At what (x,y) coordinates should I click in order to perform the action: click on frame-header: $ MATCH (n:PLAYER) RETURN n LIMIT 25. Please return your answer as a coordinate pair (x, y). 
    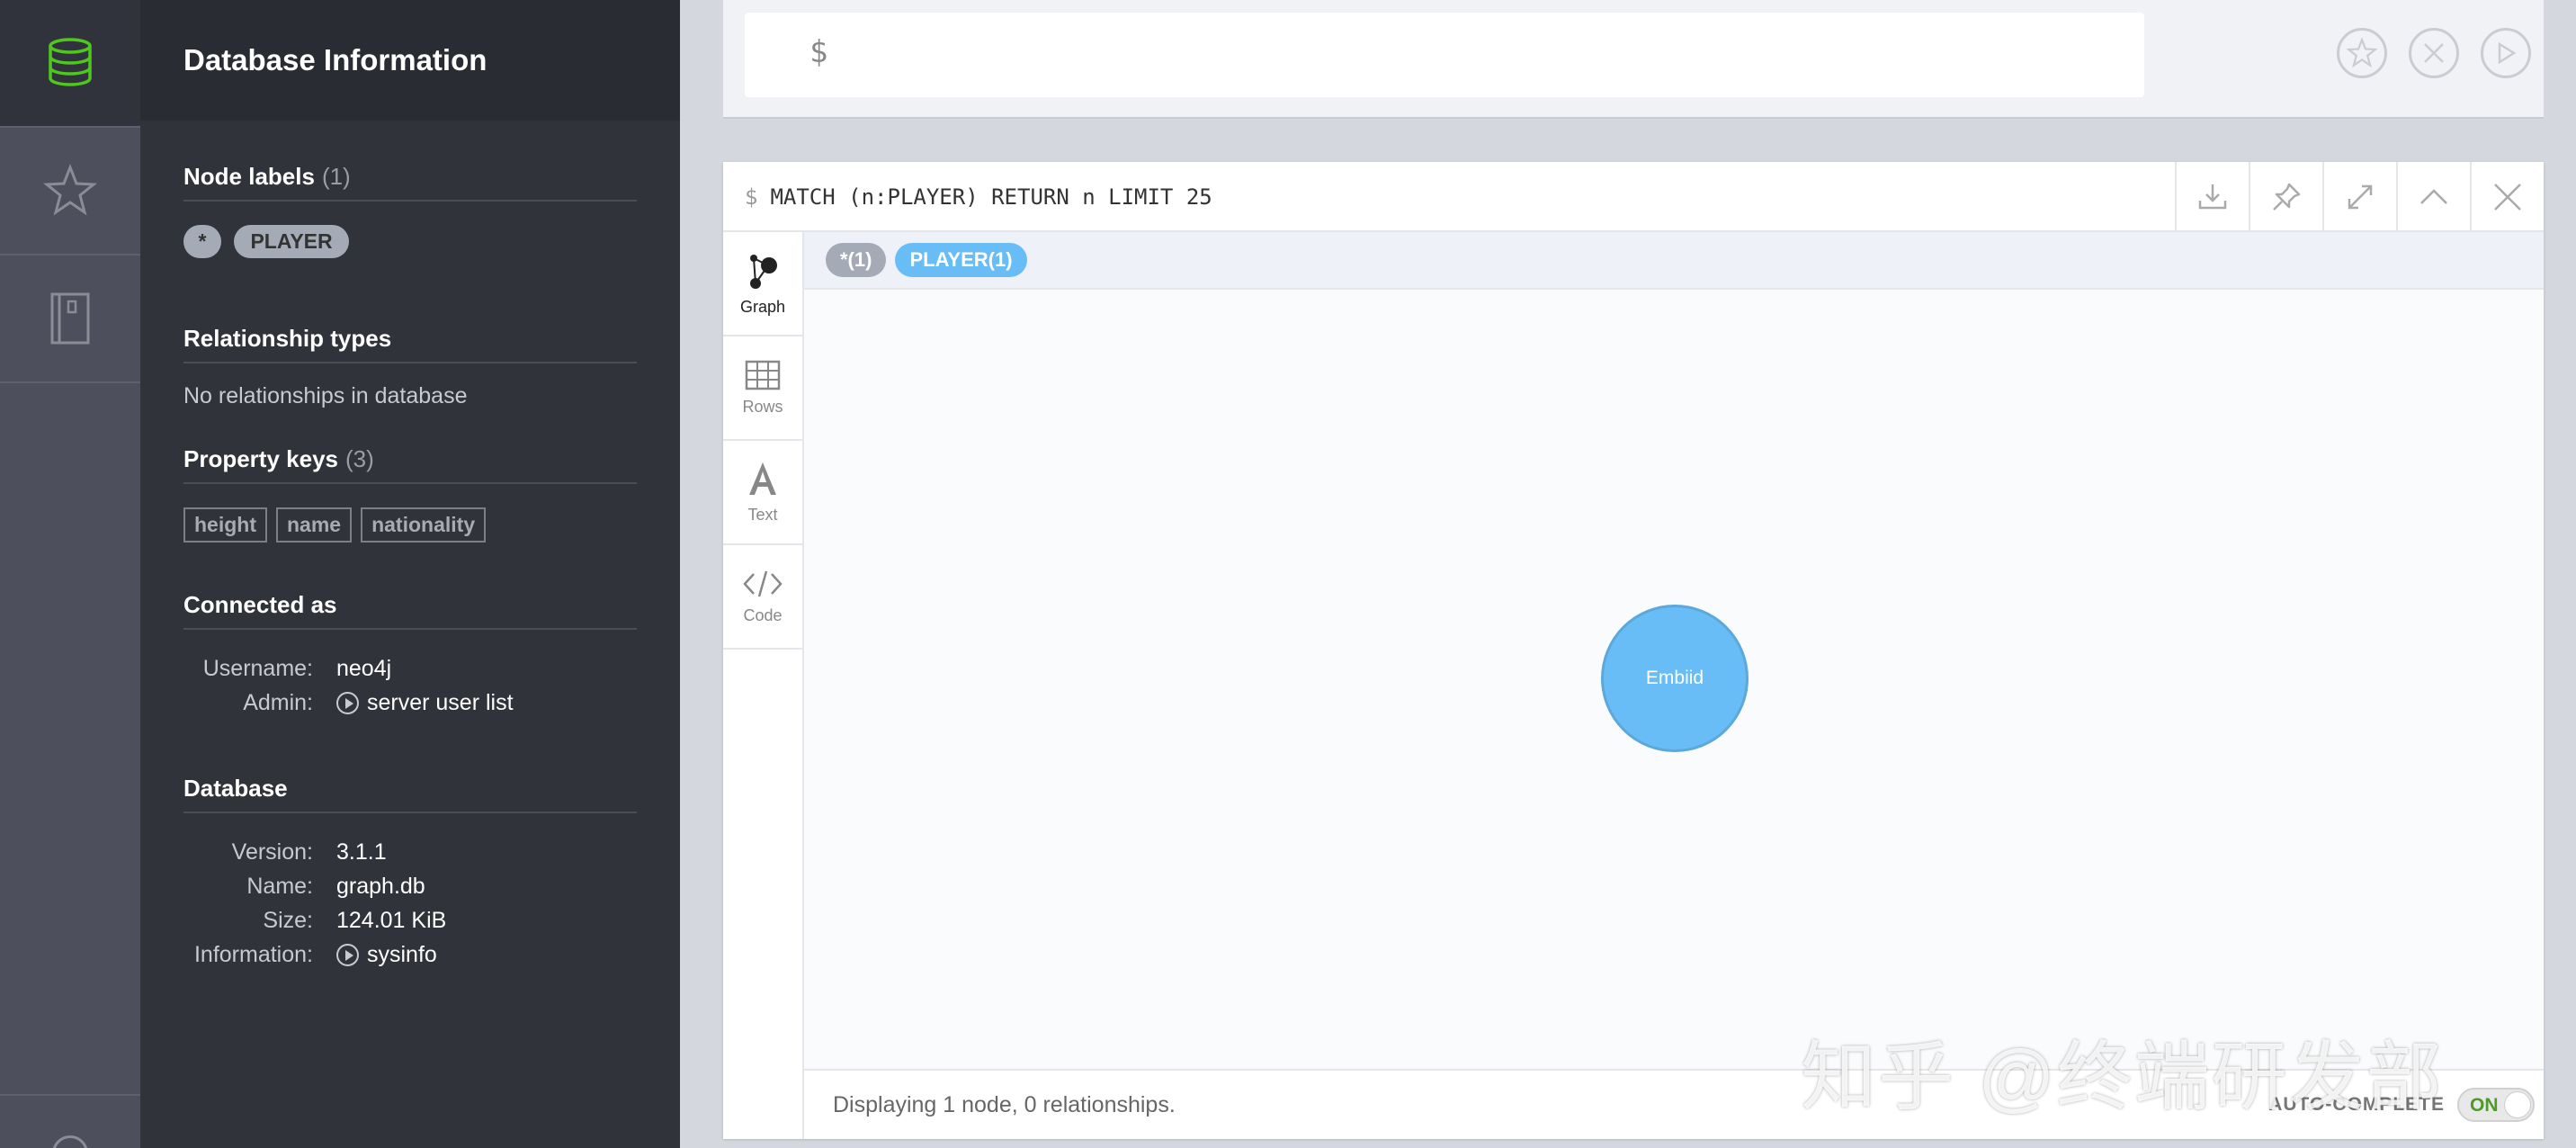
    Looking at the image, I should click on (1633, 197).